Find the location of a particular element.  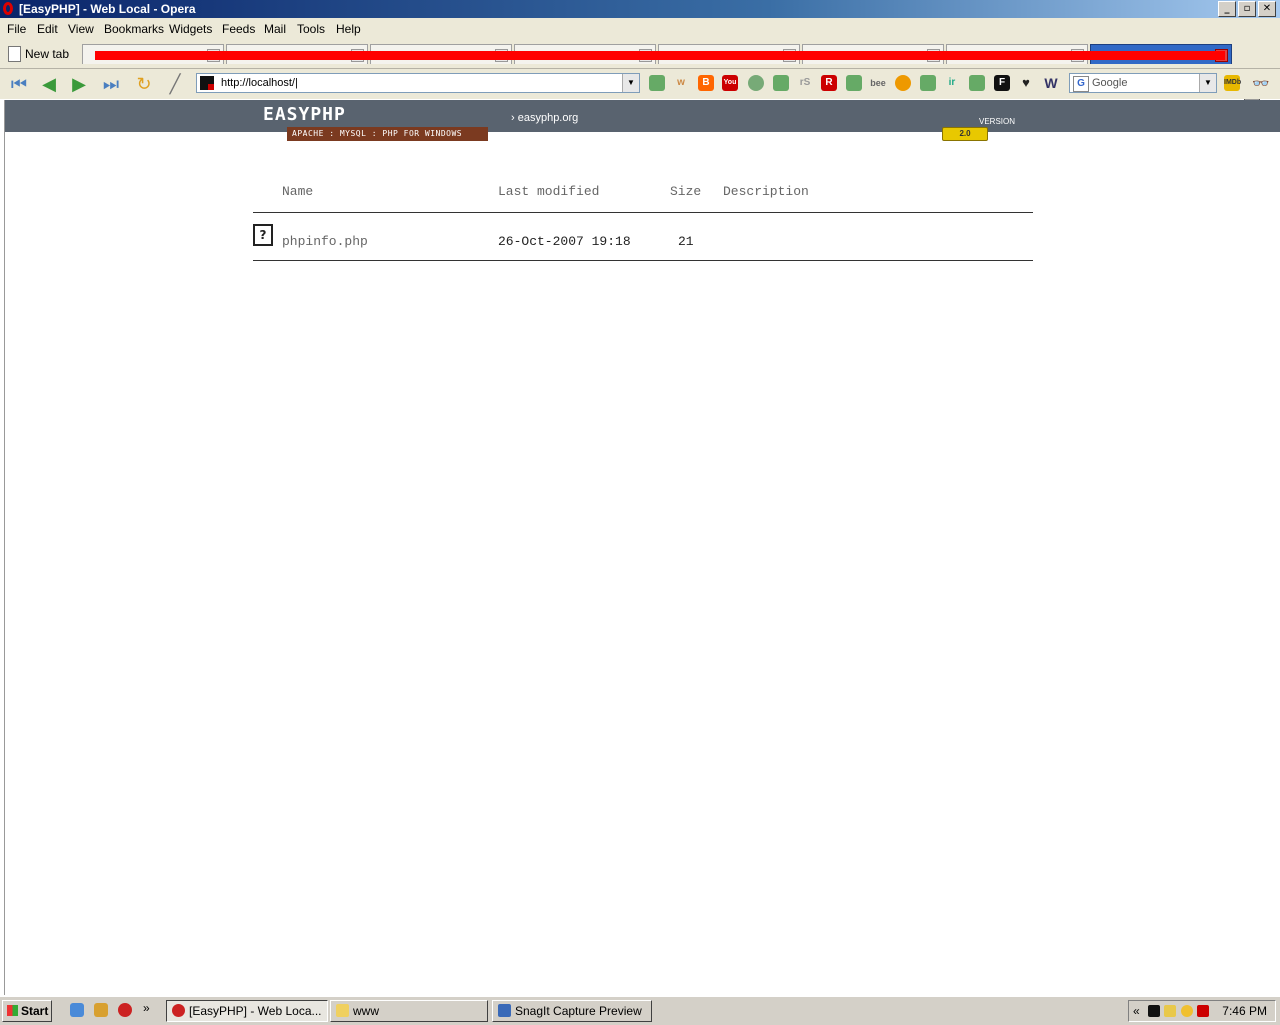

menu-file: File is located at coordinates (16, 29).